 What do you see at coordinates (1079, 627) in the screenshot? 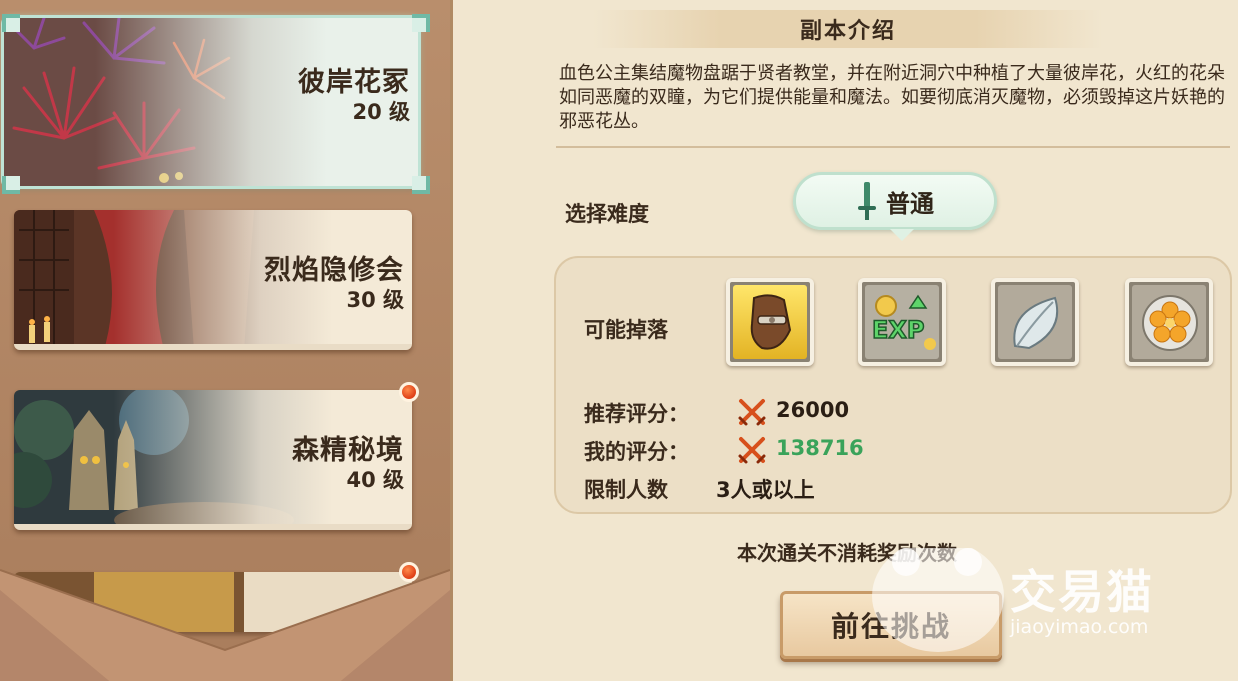
I see `watermark-url: jiaoyimao.com` at bounding box center [1079, 627].